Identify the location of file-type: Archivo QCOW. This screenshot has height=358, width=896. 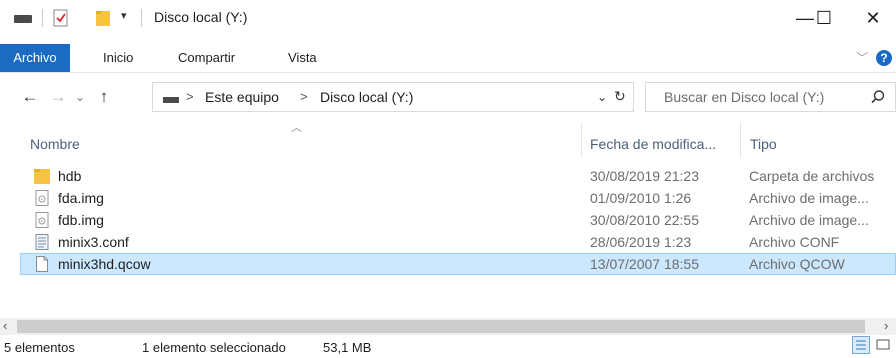
(797, 264).